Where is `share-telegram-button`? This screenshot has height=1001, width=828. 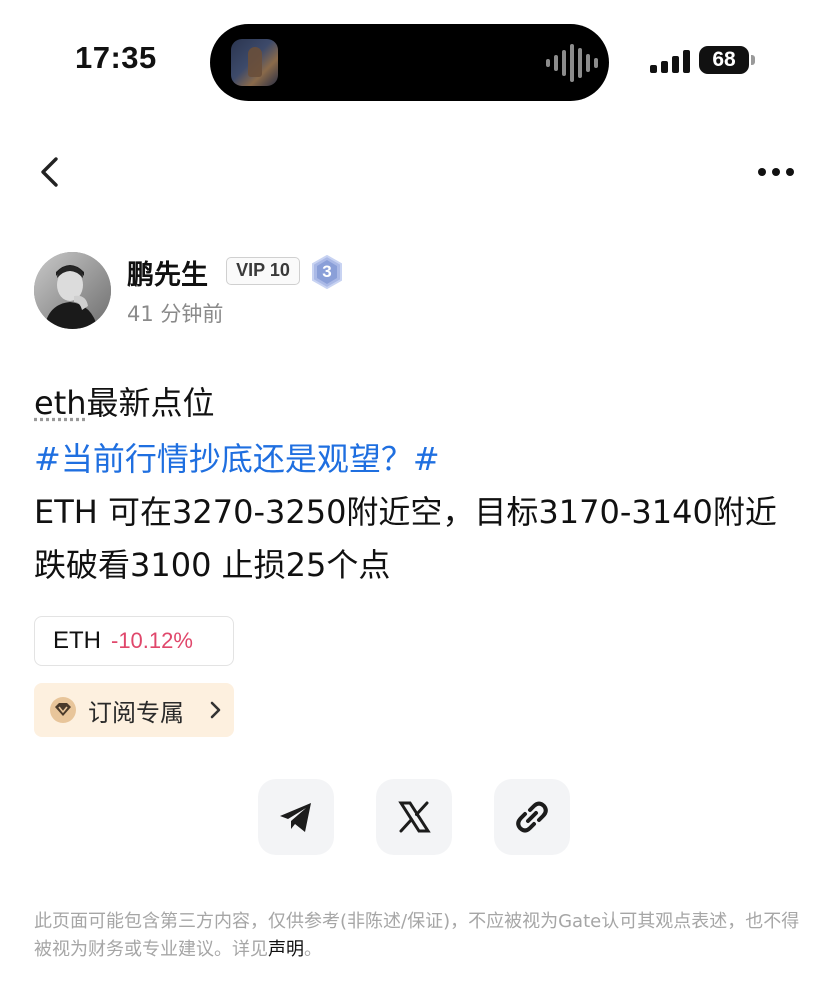
share-telegram-button is located at coordinates (296, 817).